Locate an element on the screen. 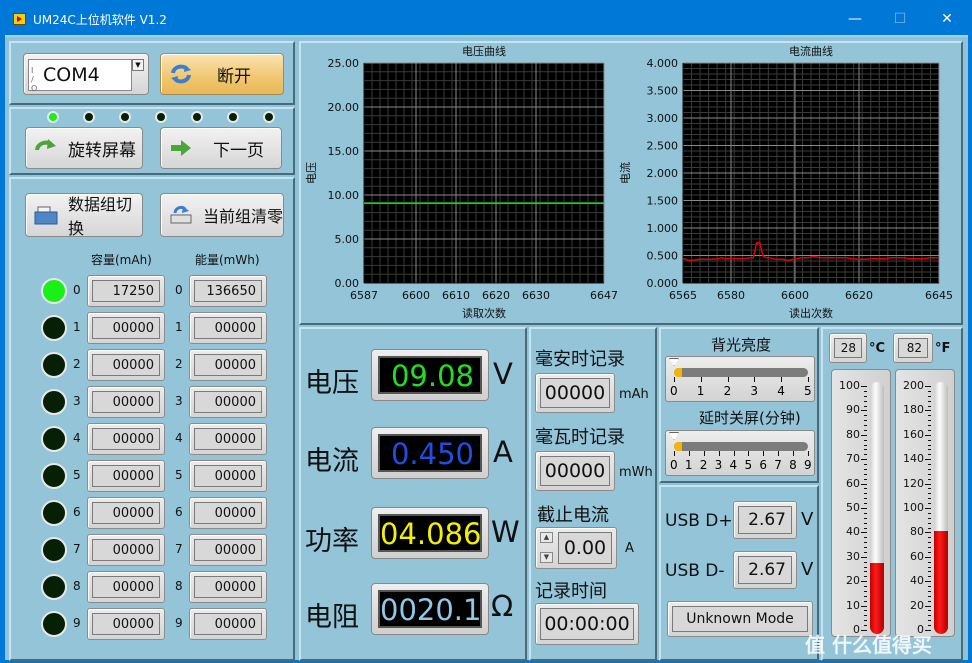 The height and width of the screenshot is (663, 972). thermometer-scale-label: 60 is located at coordinates (853, 483).